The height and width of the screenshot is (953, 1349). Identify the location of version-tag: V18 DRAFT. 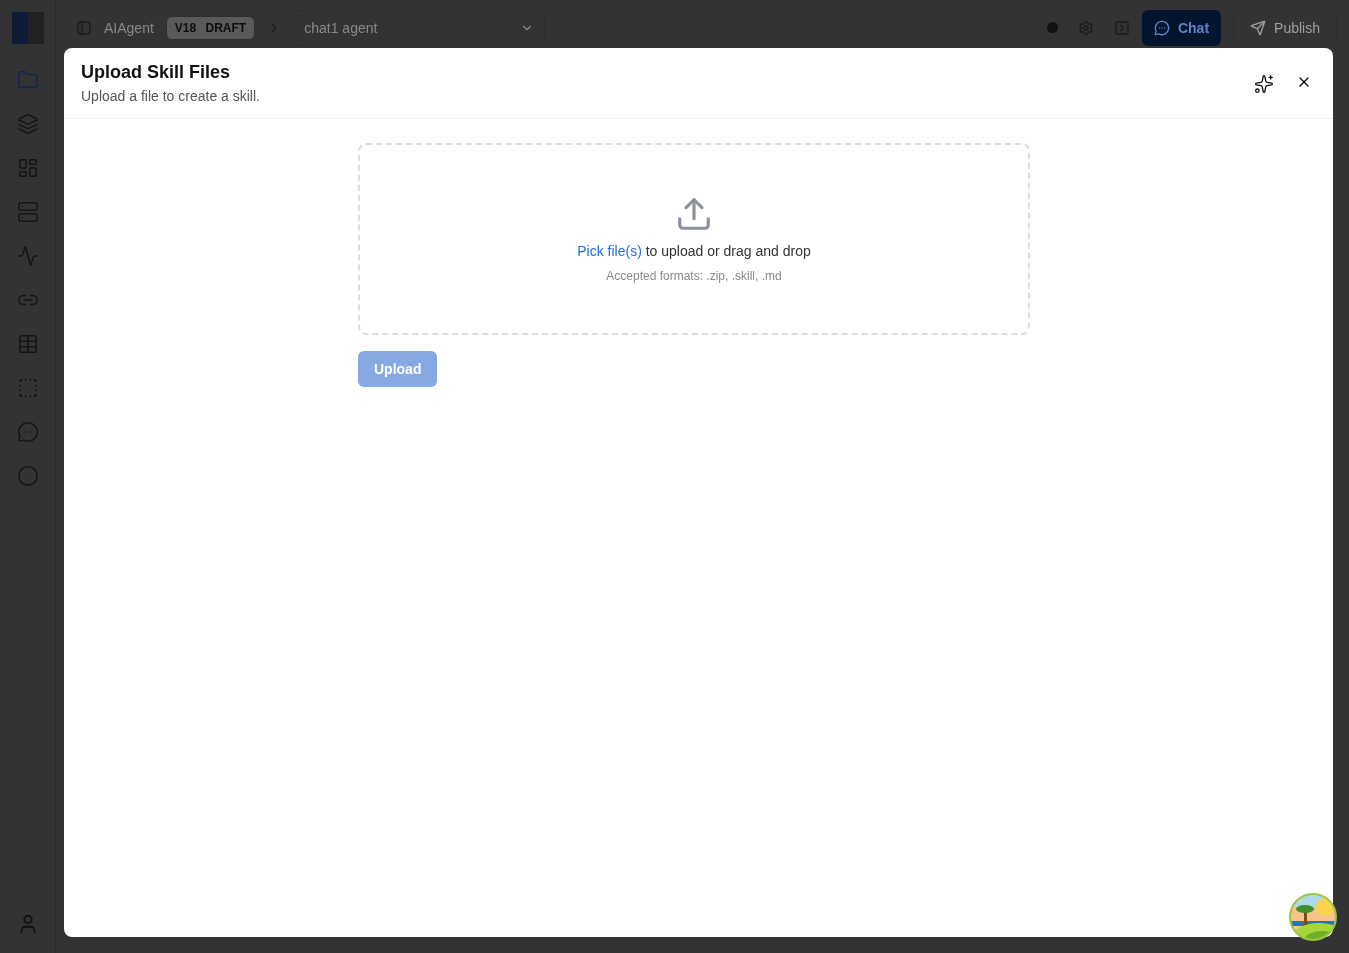
(210, 27).